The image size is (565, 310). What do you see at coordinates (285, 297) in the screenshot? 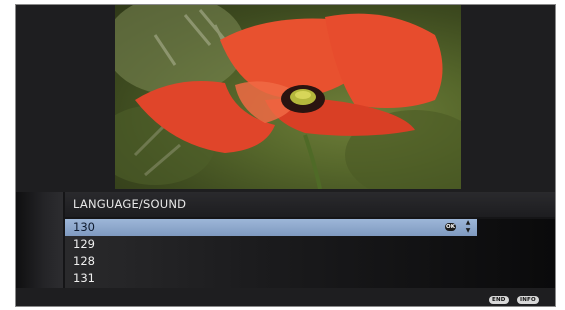
I see `footer-bar: END INFO` at bounding box center [285, 297].